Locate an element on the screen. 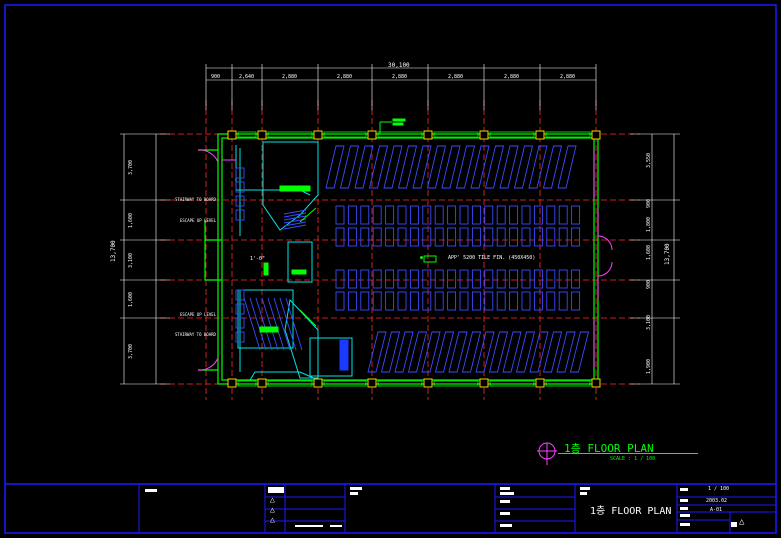 The height and width of the screenshot is (538, 781). title-block-sheet-title: 1층 FLOOR PLAN is located at coordinates (631, 511).